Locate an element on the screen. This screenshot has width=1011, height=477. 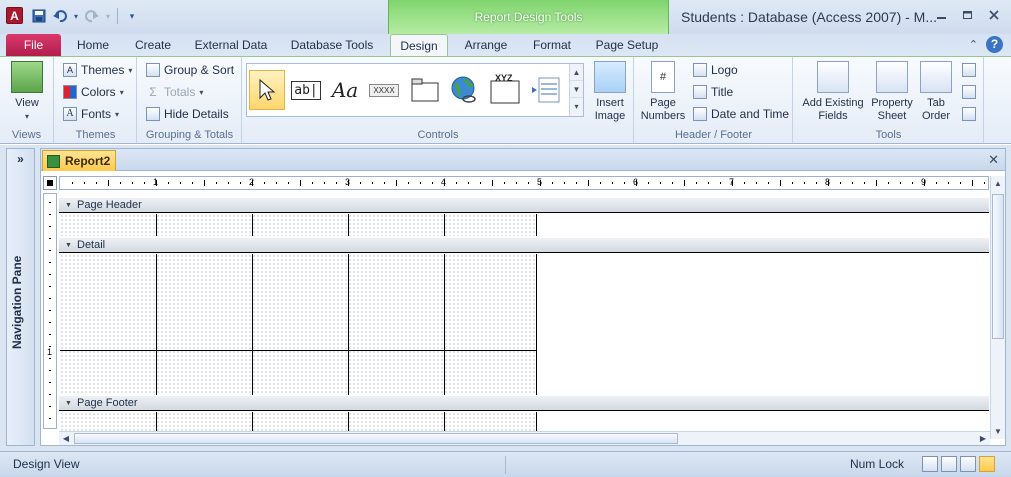
access-app-icon: A is located at coordinates (14, 15).